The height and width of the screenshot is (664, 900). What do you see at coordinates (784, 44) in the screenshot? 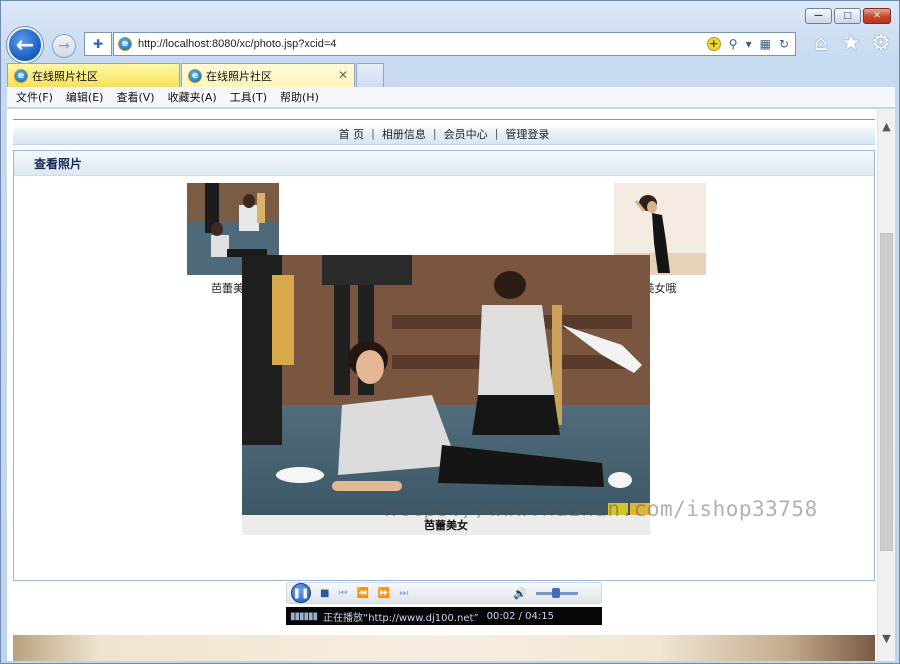
I see `refresh-icon: ↻` at bounding box center [784, 44].